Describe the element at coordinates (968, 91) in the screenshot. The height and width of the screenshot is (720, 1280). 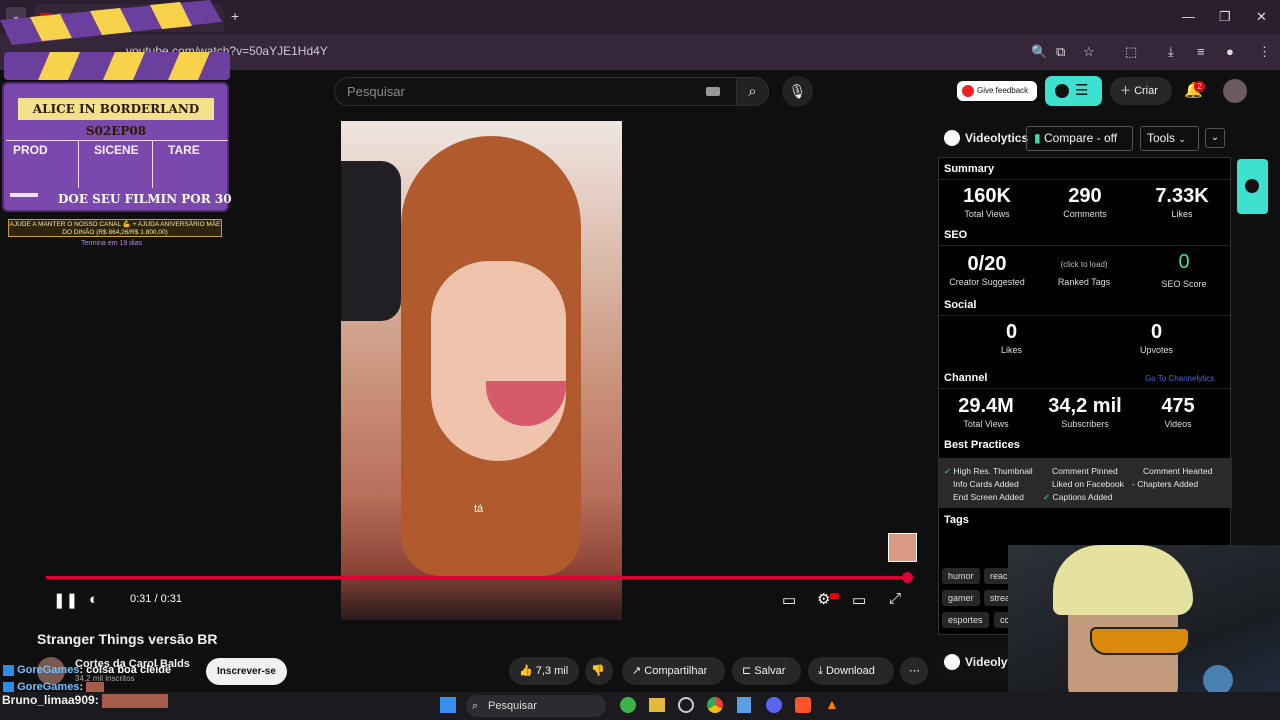
I see `videolytics-logo-icon` at that location.